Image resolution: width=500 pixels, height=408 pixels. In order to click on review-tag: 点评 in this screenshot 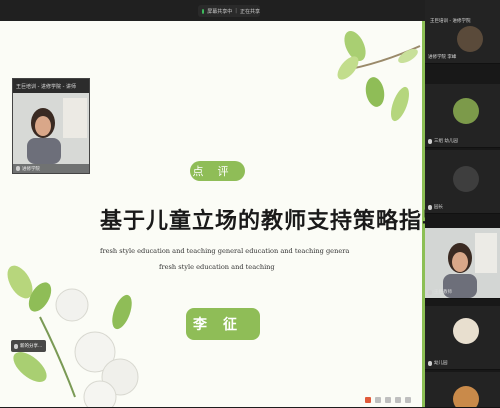, I will do `click(217, 171)`.